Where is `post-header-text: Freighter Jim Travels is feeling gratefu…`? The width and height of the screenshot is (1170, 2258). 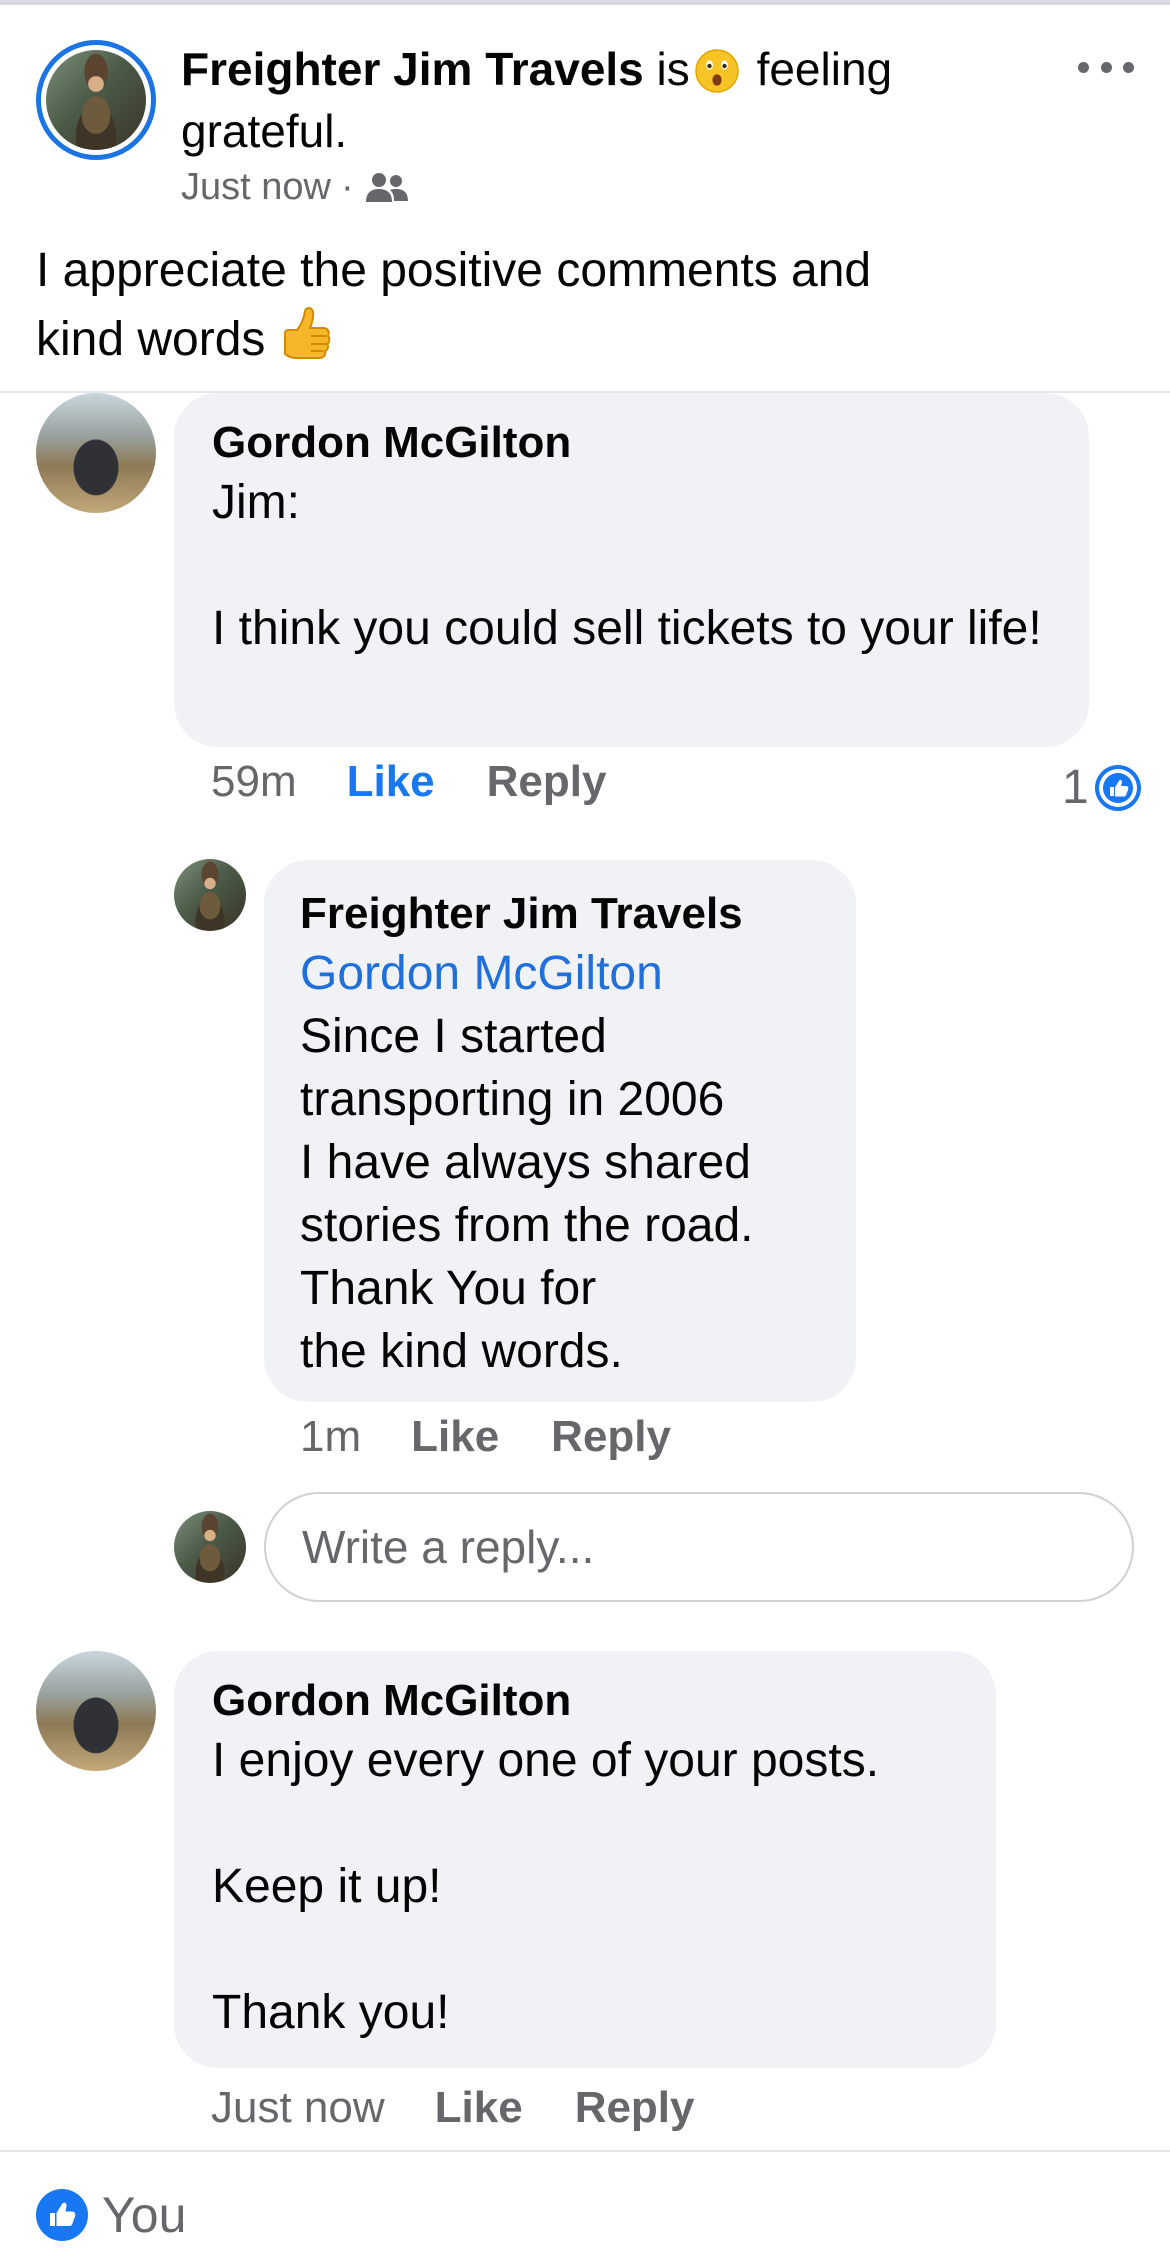
post-header-text: Freighter Jim Travels is feeling gratefu… is located at coordinates (601, 100).